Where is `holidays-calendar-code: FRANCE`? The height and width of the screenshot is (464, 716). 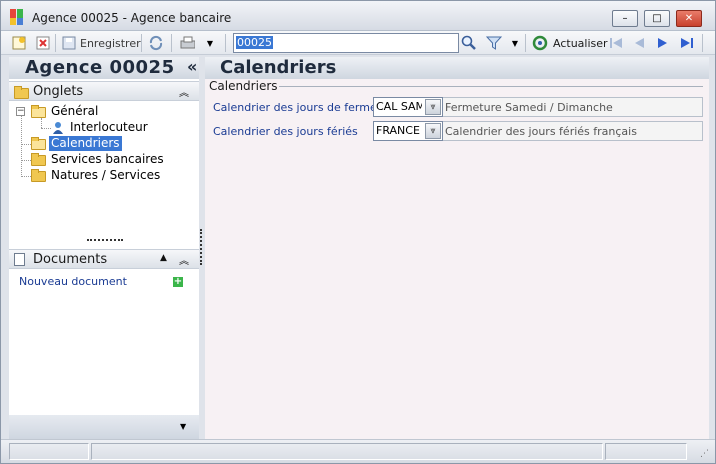 holidays-calendar-code: FRANCE is located at coordinates (398, 130).